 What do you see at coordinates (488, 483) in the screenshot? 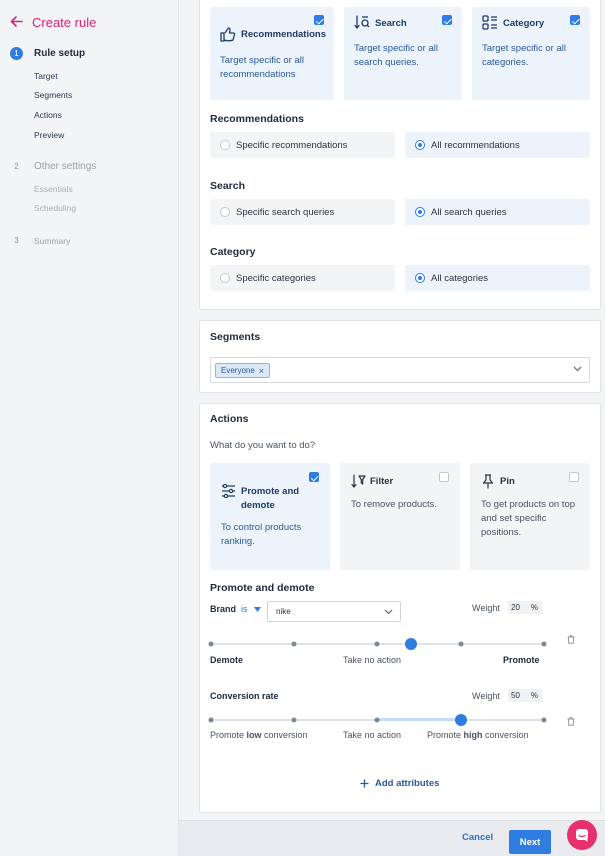
I see `pin-icon` at bounding box center [488, 483].